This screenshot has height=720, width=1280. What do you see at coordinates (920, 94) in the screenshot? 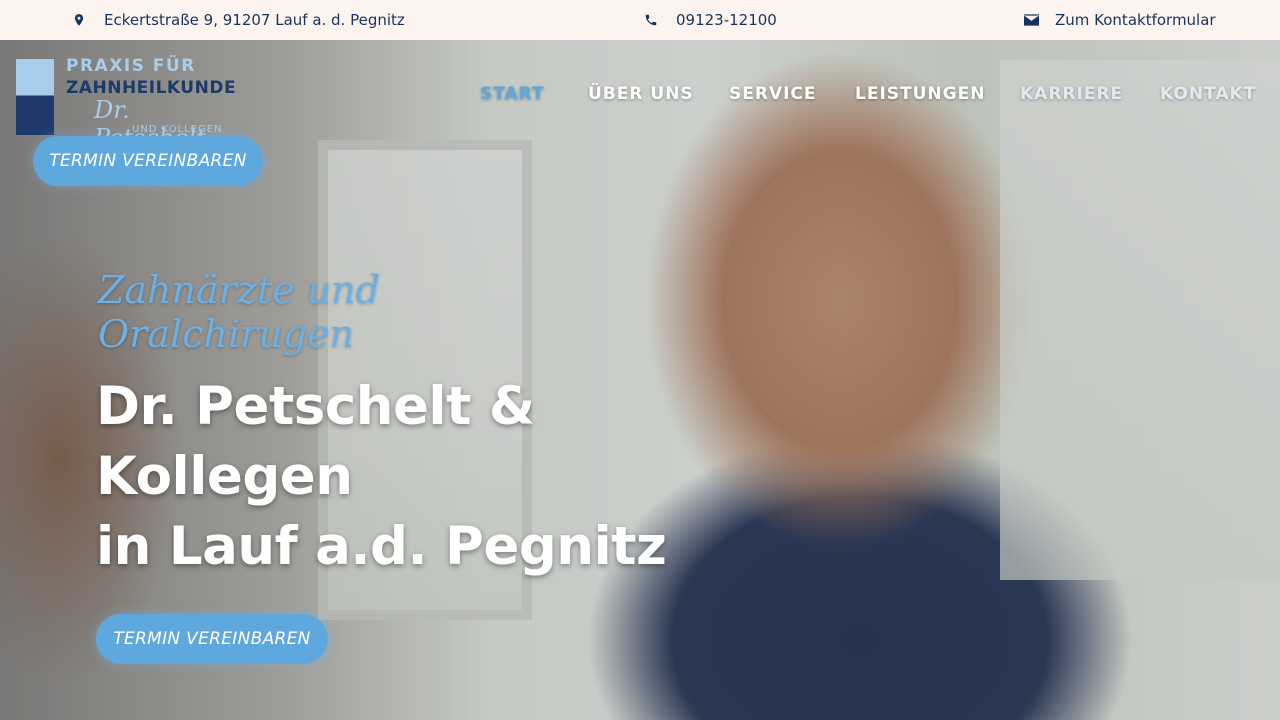
I see `nav-item-leistungen: LEISTUNGEN` at bounding box center [920, 94].